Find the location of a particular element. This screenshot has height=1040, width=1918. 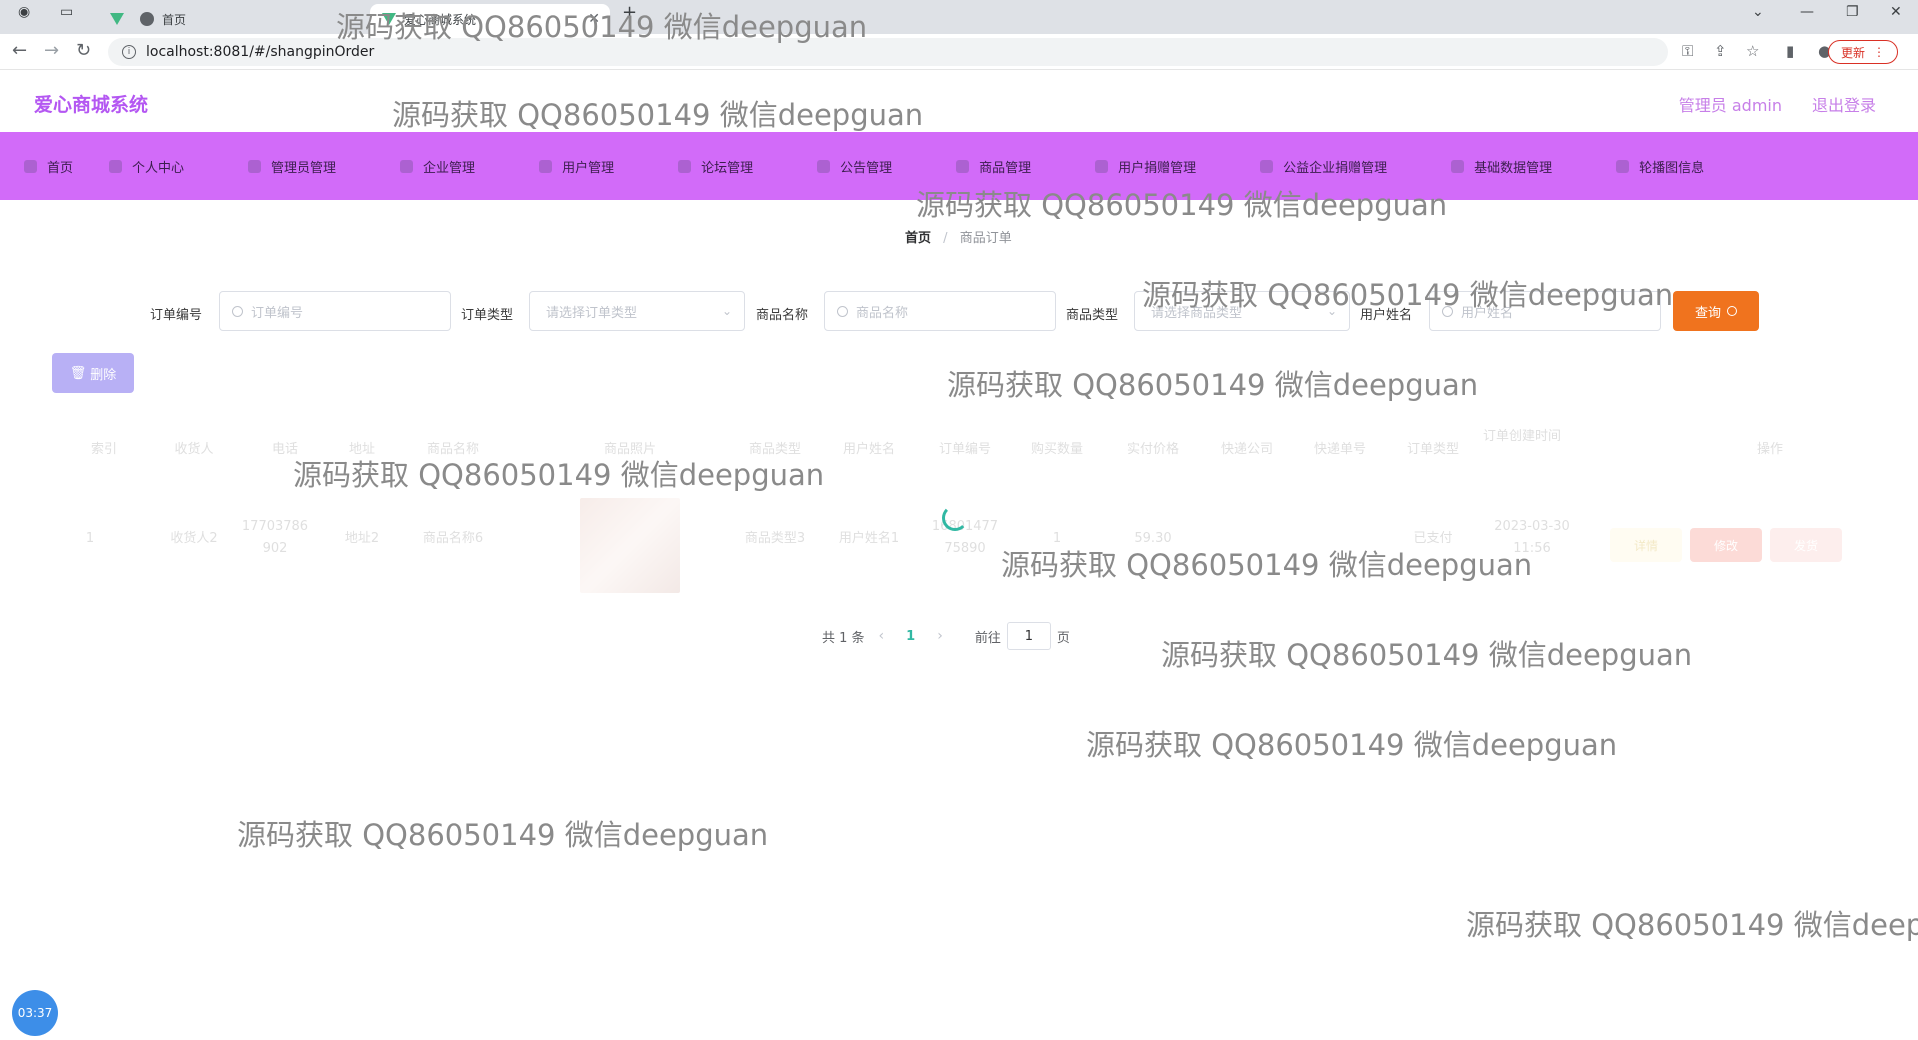

restore-icon: ❐ is located at coordinates (1852, 12).